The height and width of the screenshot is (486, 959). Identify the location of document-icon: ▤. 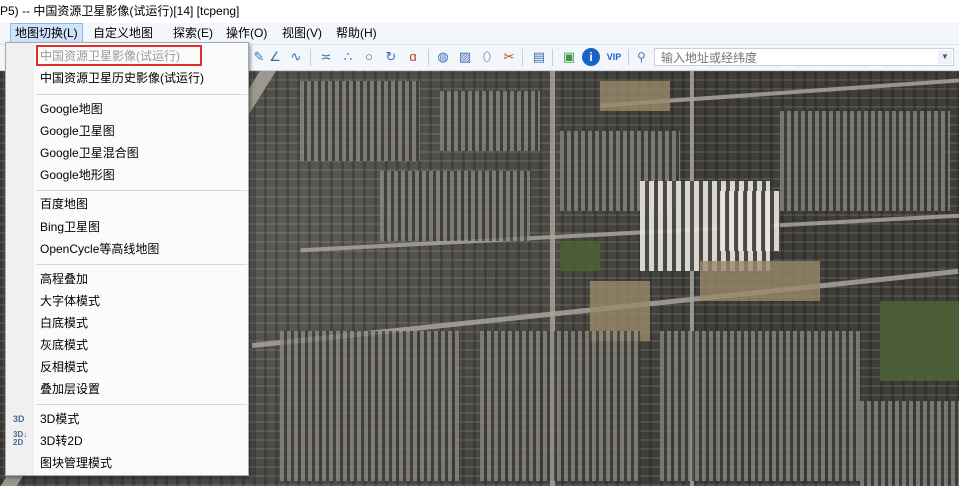
(539, 57).